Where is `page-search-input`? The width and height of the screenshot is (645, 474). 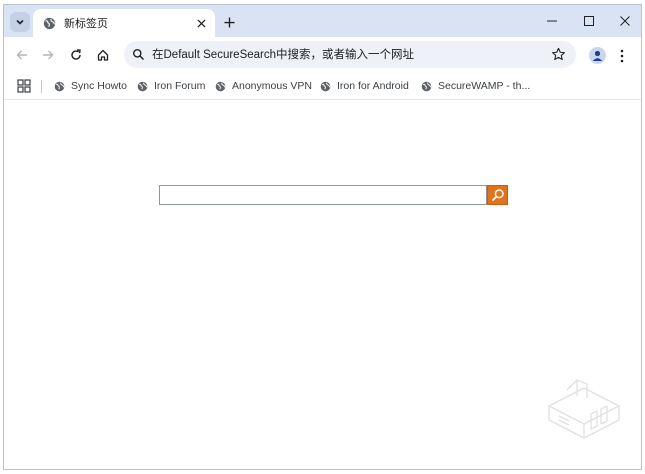 page-search-input is located at coordinates (323, 196).